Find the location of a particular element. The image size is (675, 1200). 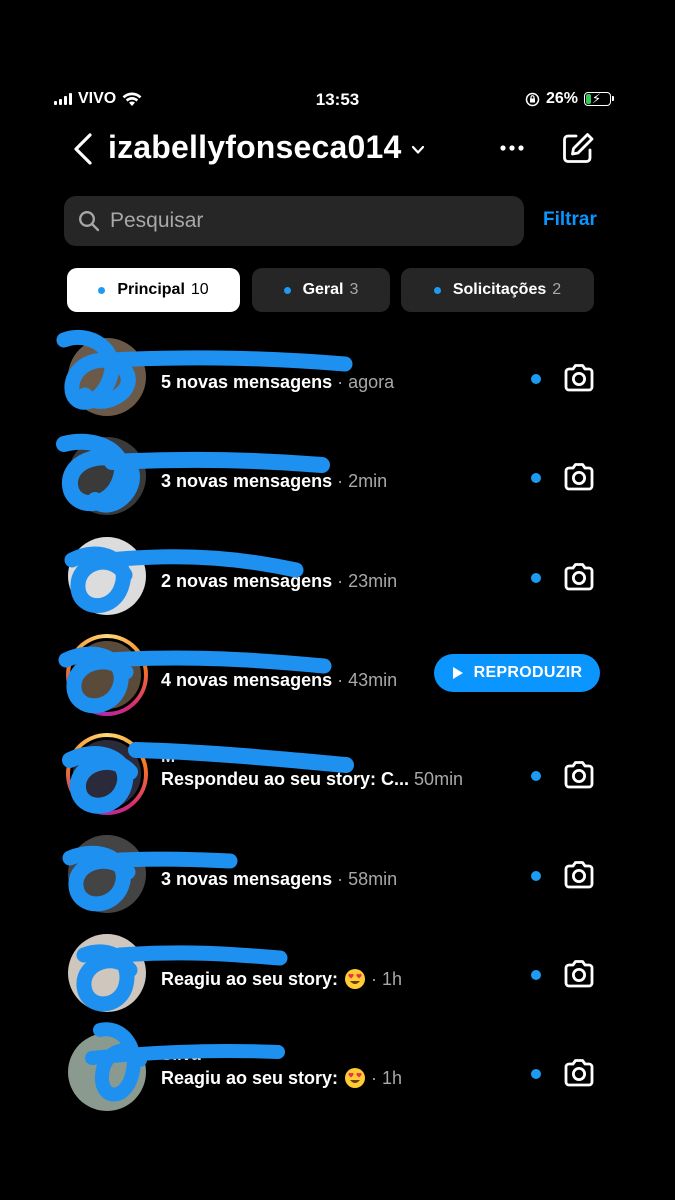

preview-text: 2 novas mensagens is located at coordinates (247, 581).